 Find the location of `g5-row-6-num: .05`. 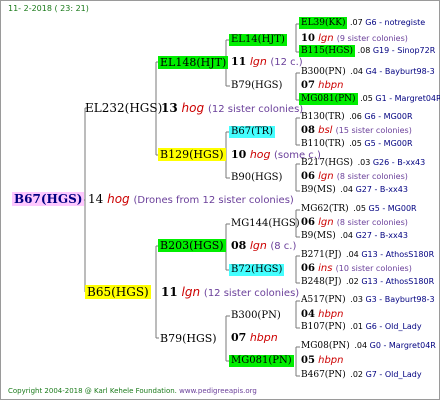

g5-row-6-num: .05 is located at coordinates (355, 143).